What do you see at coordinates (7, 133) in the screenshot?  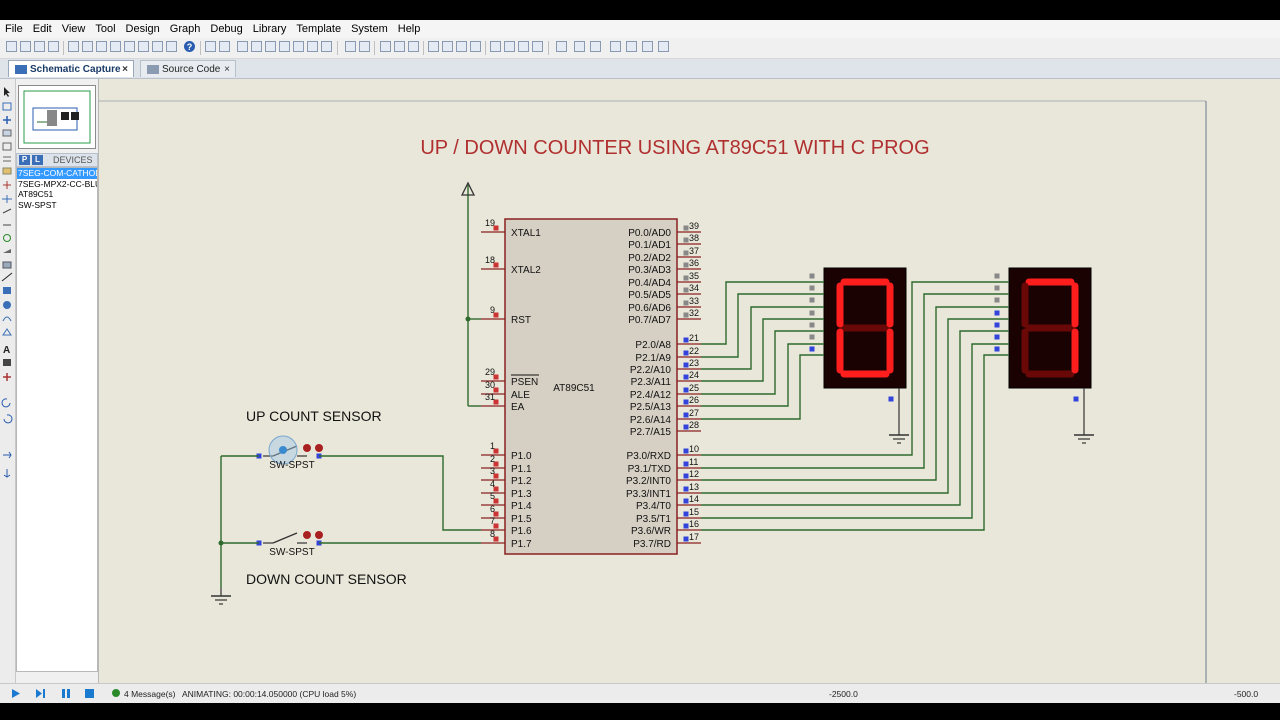 I see `wire-label-icon` at bounding box center [7, 133].